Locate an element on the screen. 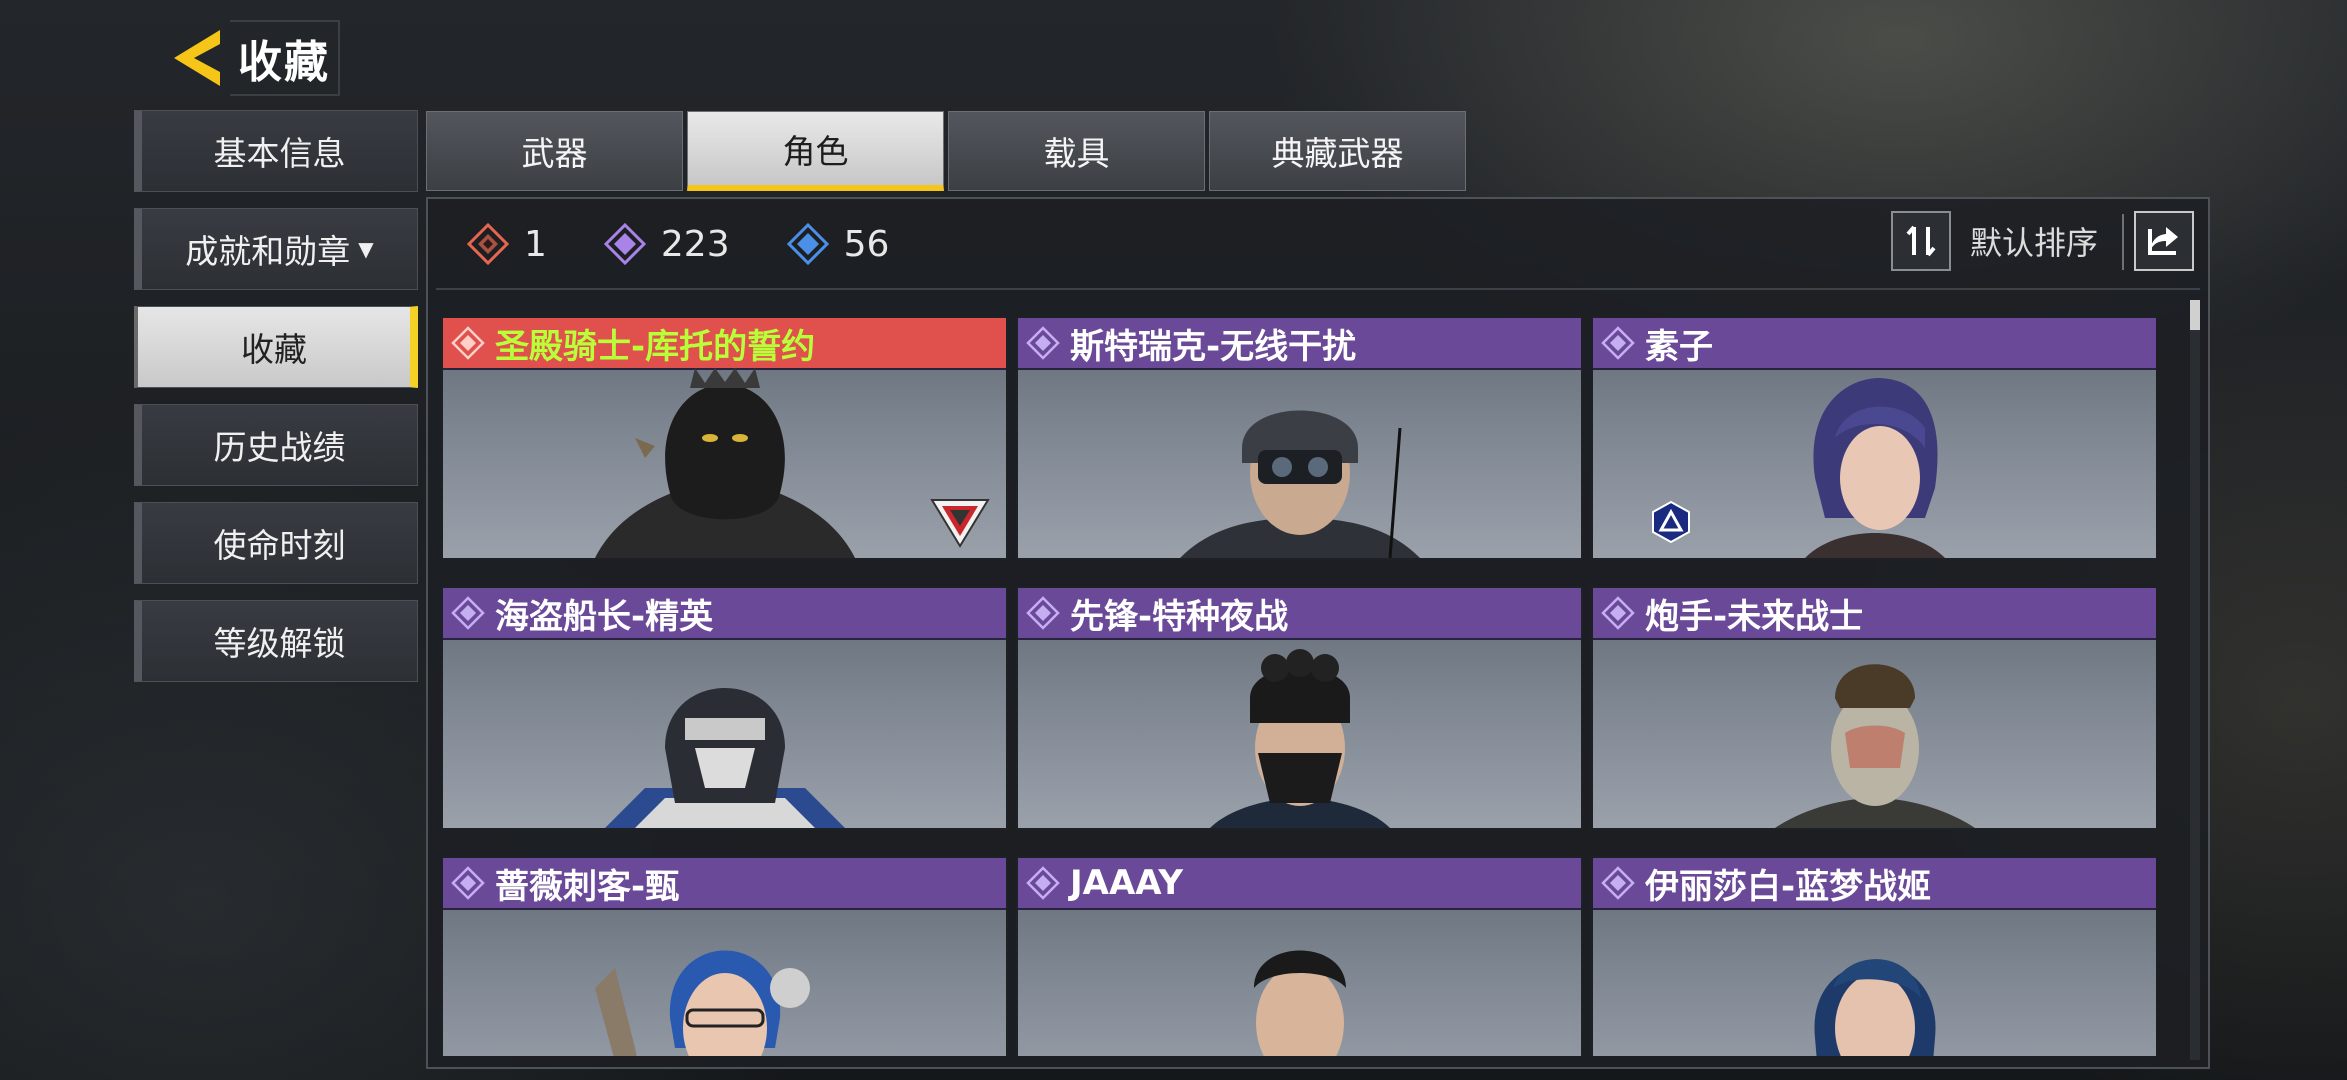  card-name: 海盗船长-精英 is located at coordinates (604, 616).